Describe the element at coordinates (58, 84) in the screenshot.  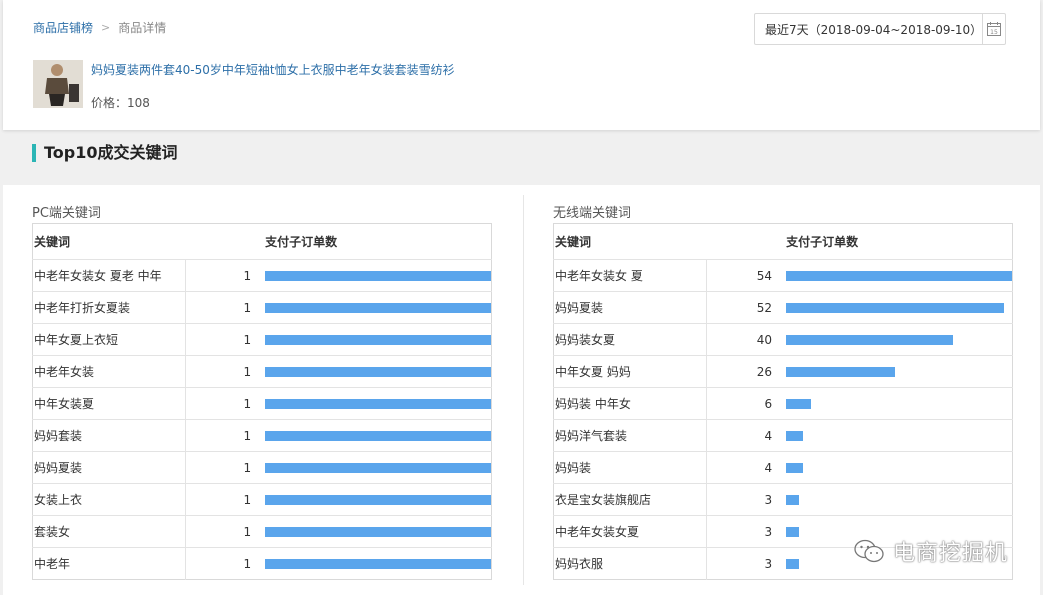
I see `product-thumbnail` at that location.